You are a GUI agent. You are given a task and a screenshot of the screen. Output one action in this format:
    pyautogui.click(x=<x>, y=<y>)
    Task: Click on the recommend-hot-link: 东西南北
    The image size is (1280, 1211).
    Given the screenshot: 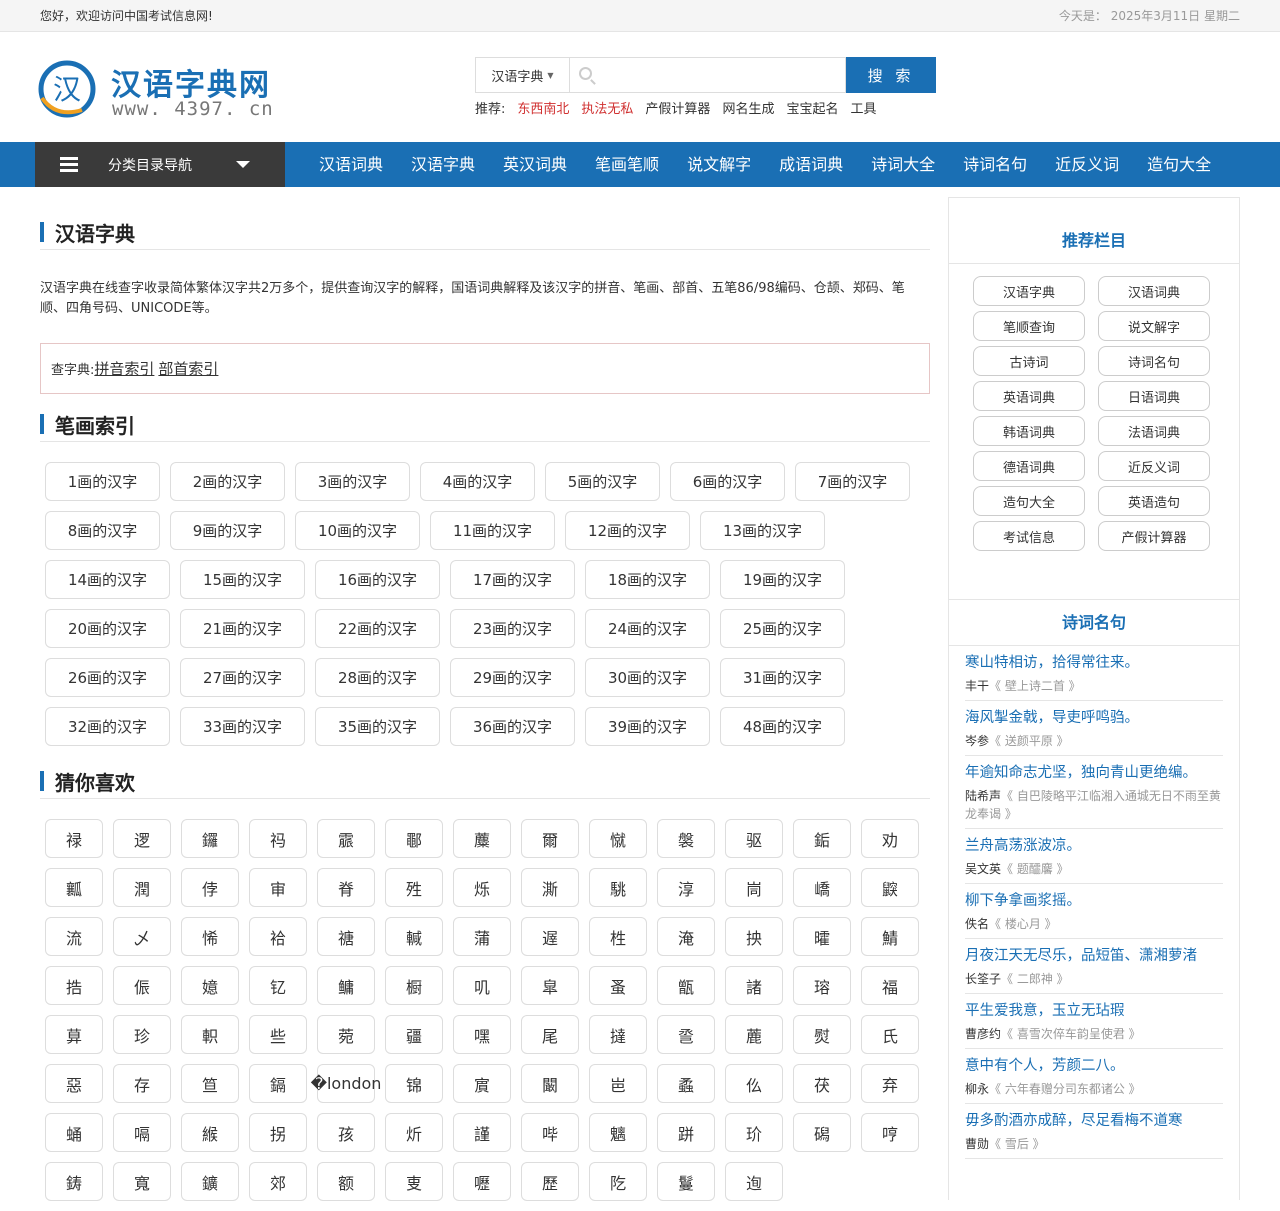 What is the action you would take?
    pyautogui.click(x=543, y=107)
    